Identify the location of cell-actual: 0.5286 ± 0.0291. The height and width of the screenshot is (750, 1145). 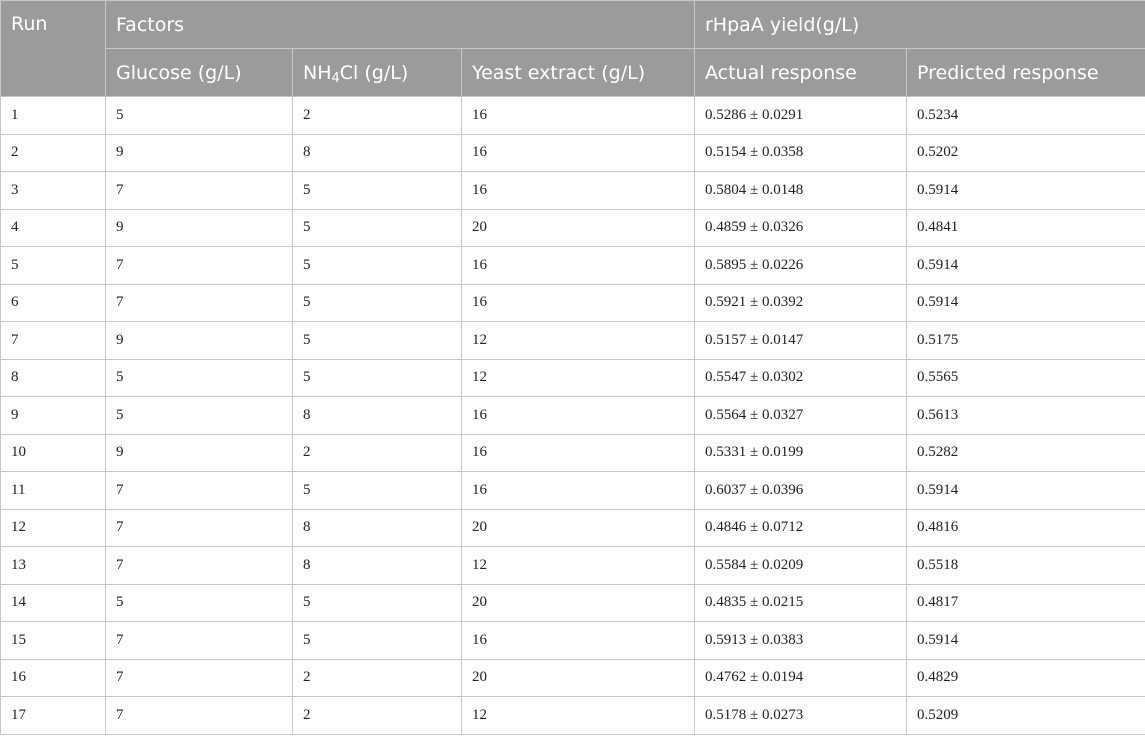
(800, 115).